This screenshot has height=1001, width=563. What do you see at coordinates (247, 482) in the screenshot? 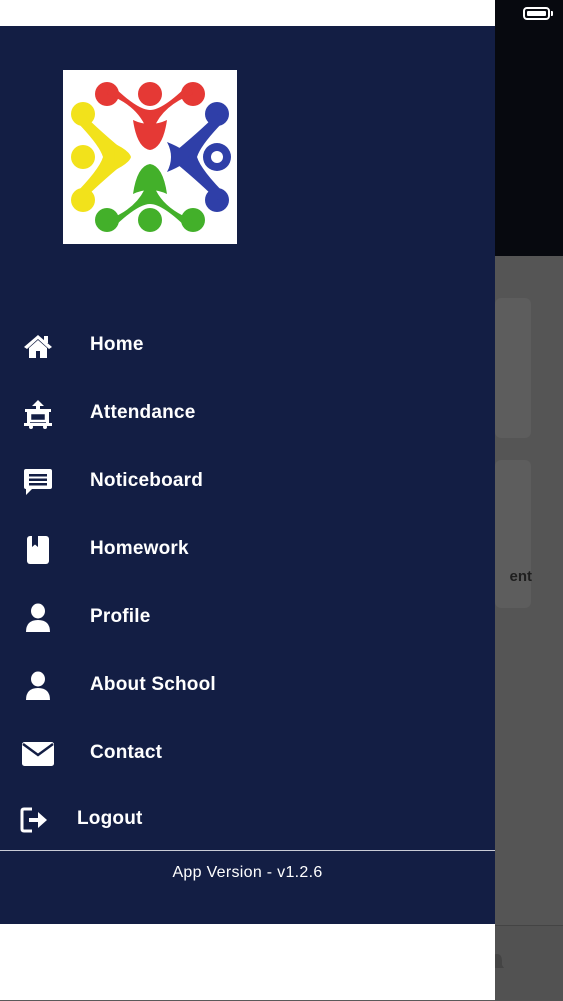
I see `menu-item-noticeboard: Noticeboard` at bounding box center [247, 482].